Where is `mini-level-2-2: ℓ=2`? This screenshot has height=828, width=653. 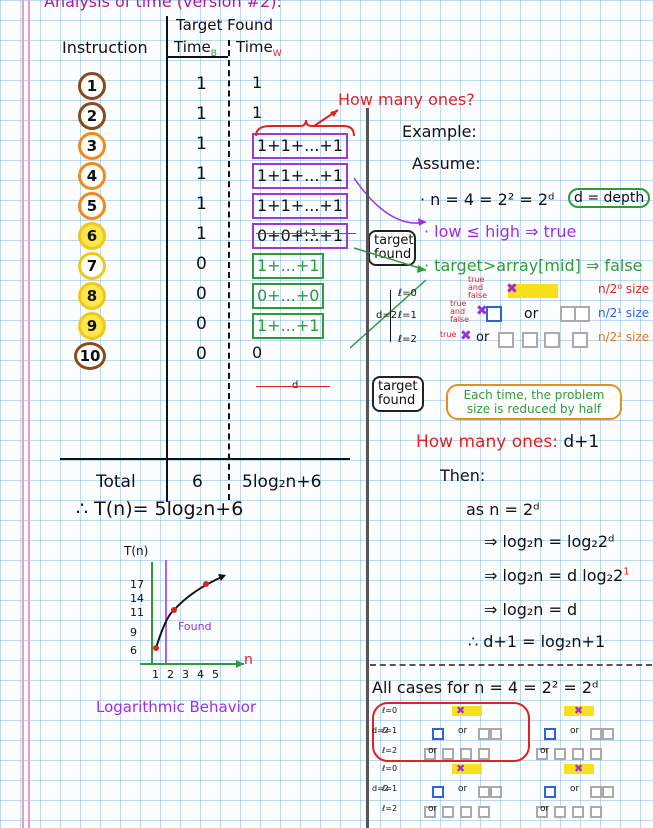
mini-level-2-2: ℓ=2 is located at coordinates (390, 808).